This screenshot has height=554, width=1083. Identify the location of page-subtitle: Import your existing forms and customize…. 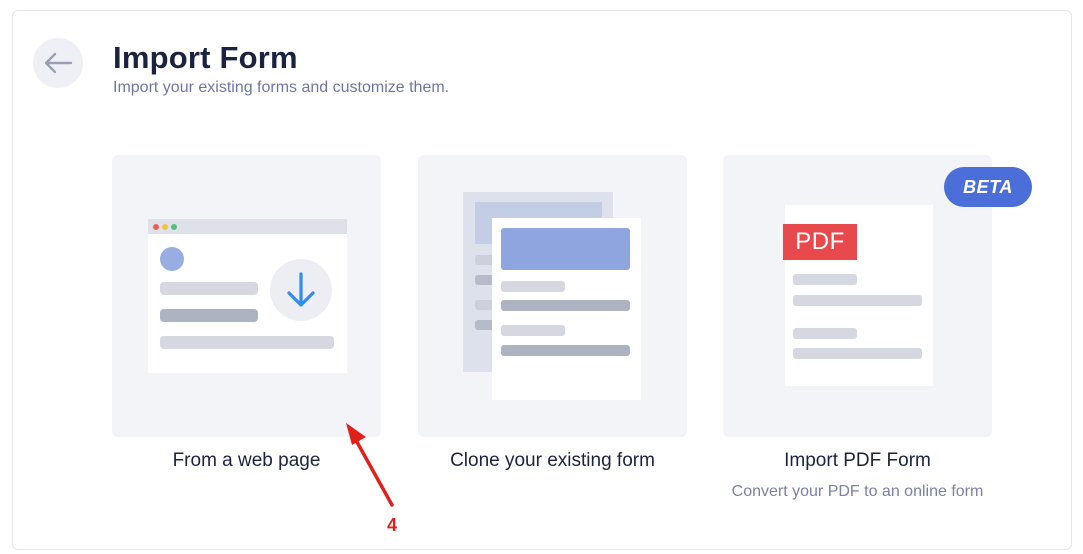
(281, 87).